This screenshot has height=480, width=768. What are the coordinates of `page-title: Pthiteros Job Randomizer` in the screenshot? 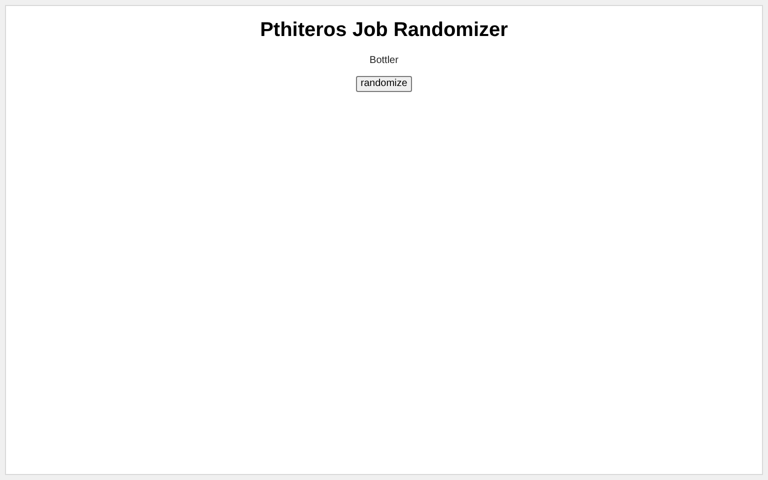 It's located at (384, 30).